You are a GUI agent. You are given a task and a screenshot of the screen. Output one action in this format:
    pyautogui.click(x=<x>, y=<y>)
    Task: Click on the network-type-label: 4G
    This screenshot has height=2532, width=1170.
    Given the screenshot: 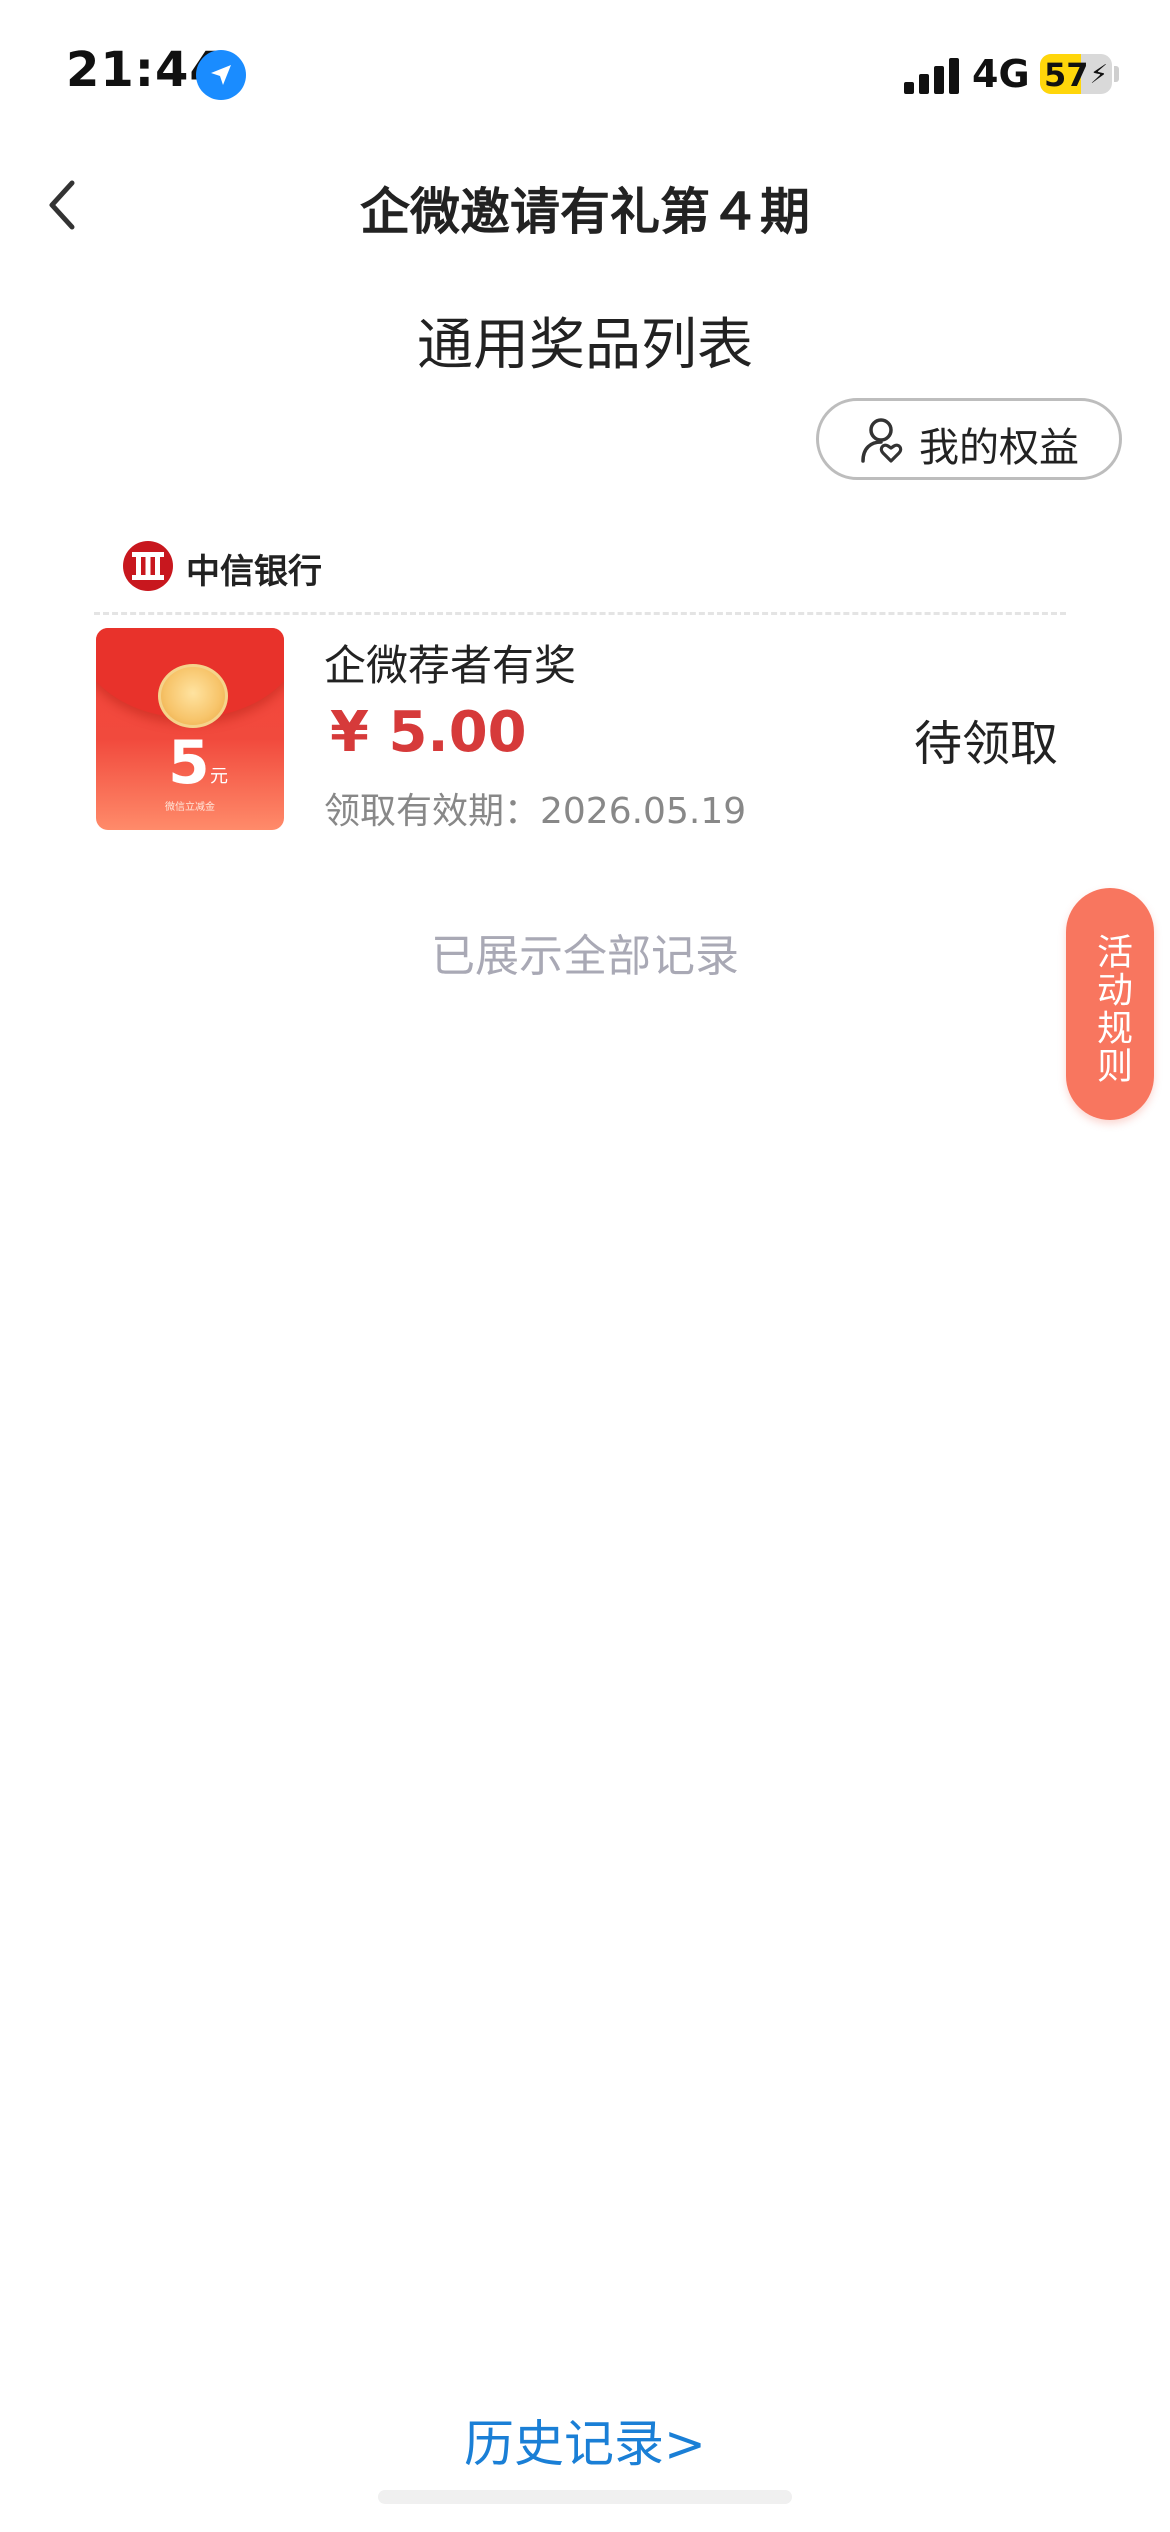 What is the action you would take?
    pyautogui.click(x=1001, y=74)
    